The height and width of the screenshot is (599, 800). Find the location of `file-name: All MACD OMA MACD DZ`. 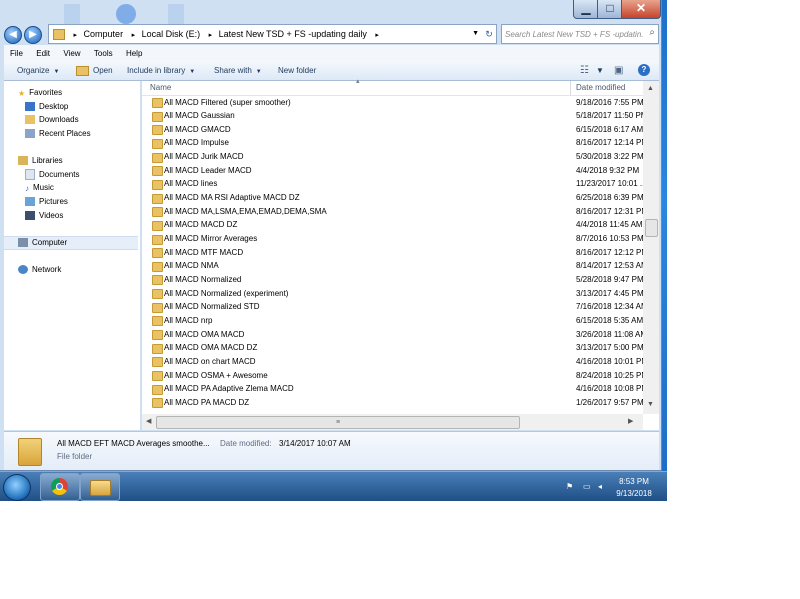

file-name: All MACD OMA MACD DZ is located at coordinates (211, 348).